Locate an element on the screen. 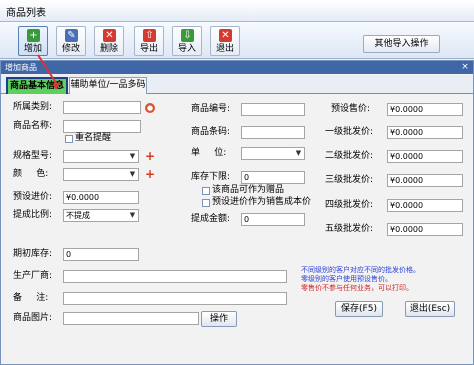  color-combo: ▼ is located at coordinates (101, 174).